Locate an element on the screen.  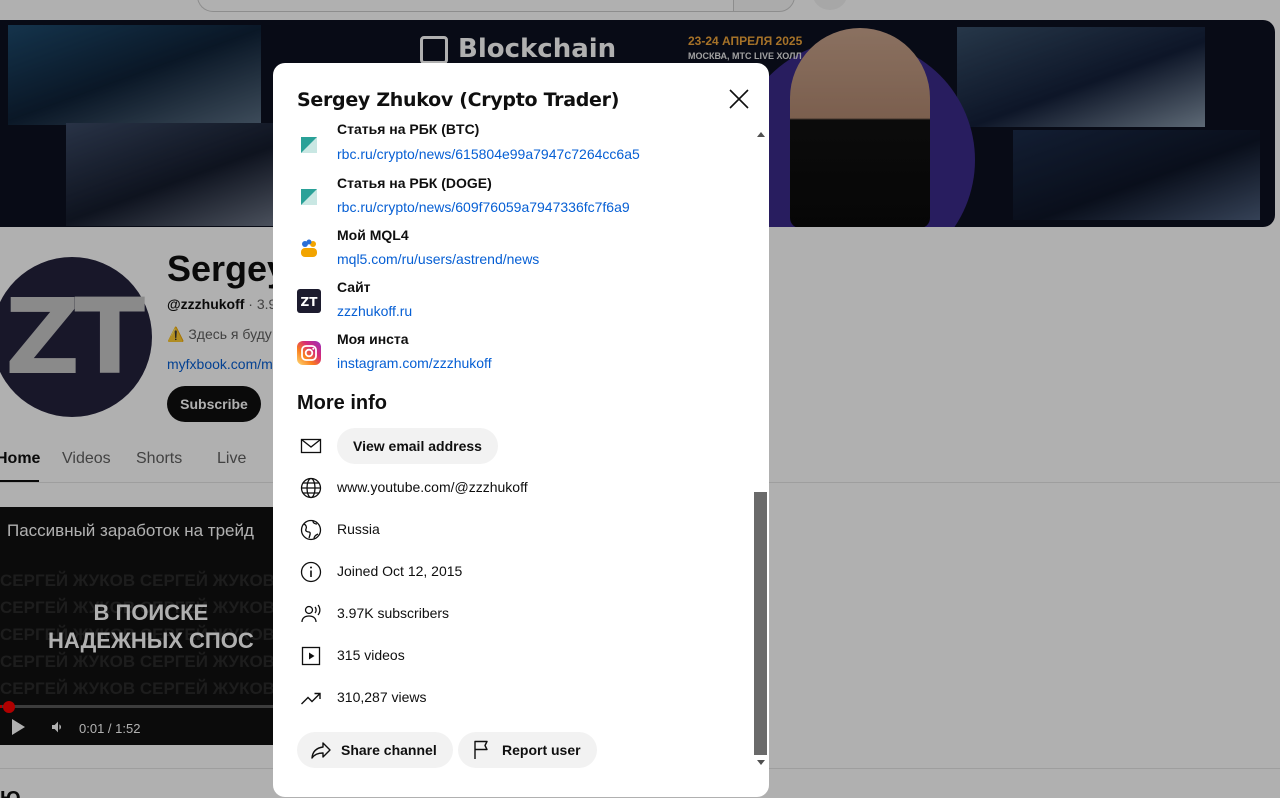
channel-url: www.youtube.com/@zzzhukoff is located at coordinates (432, 487).